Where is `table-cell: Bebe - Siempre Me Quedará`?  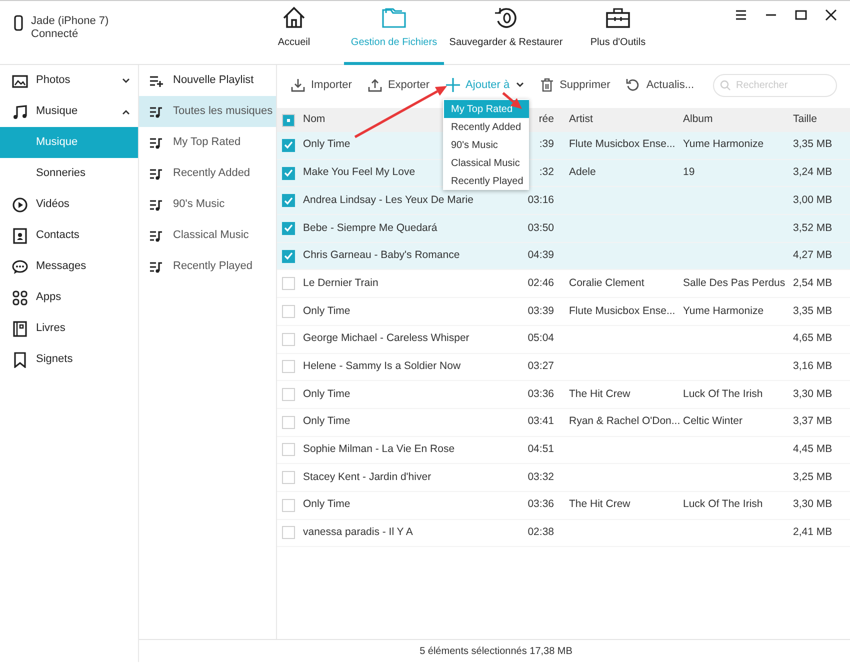 table-cell: Bebe - Siempre Me Quedará is located at coordinates (370, 228).